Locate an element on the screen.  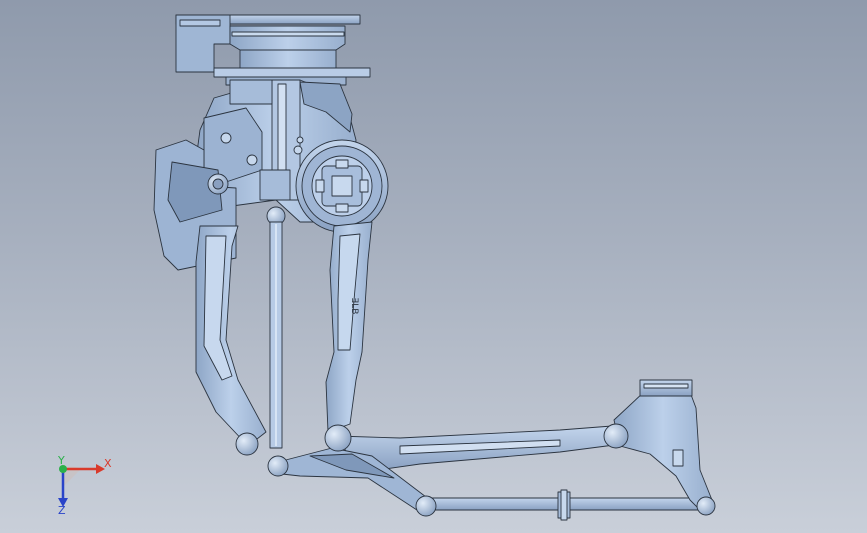
orientation-triad: X Y Z is located at coordinates (84, 485).